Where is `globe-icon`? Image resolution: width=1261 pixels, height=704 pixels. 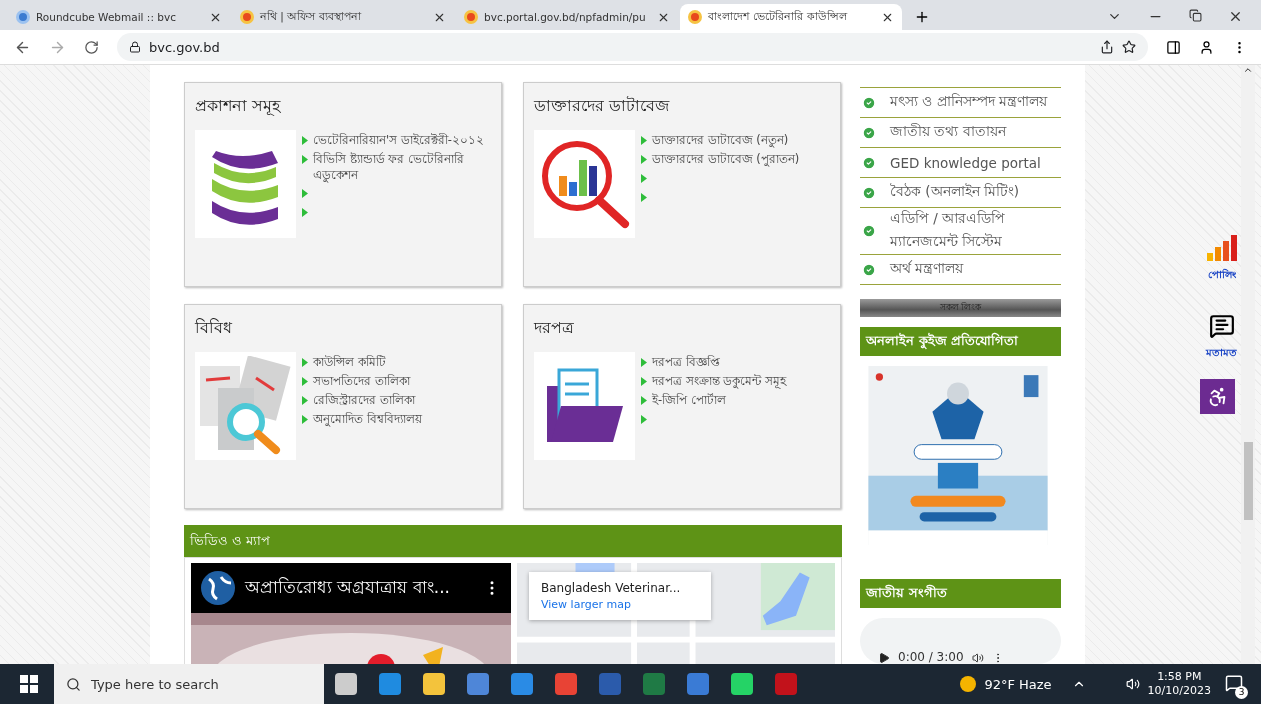 globe-icon is located at coordinates (218, 588).